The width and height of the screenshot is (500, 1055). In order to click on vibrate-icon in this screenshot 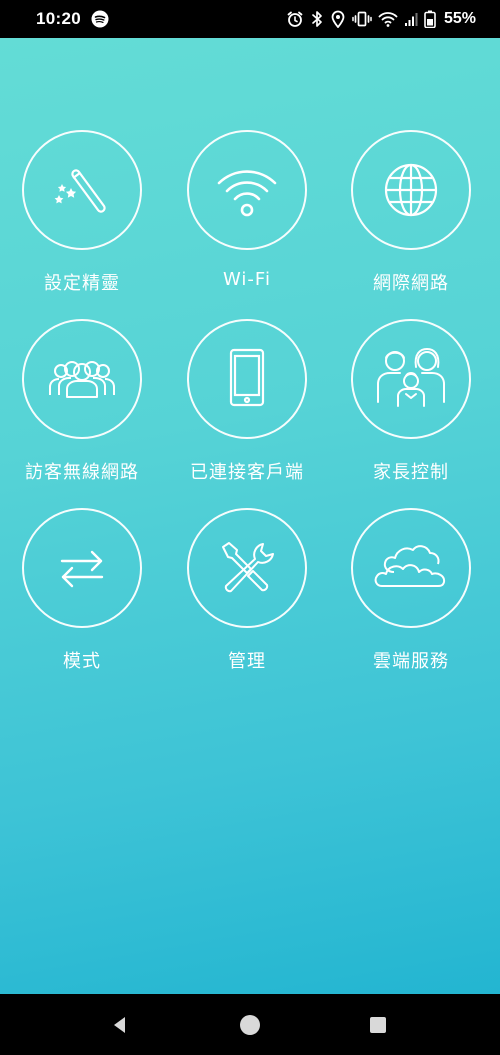, I will do `click(362, 19)`.